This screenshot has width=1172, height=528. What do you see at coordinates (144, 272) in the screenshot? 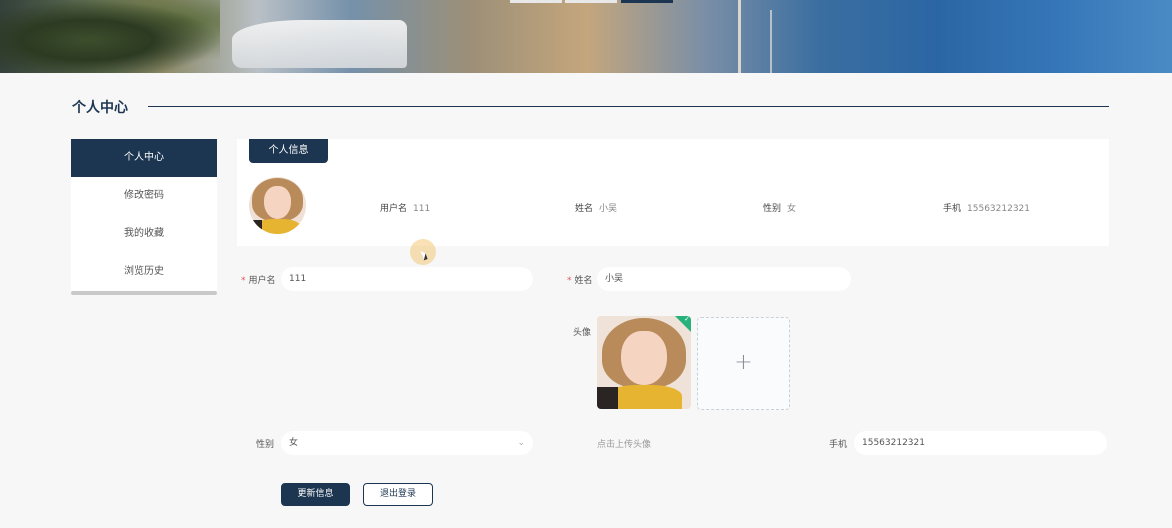
I see `sidebar-item-history: 浏览历史` at bounding box center [144, 272].